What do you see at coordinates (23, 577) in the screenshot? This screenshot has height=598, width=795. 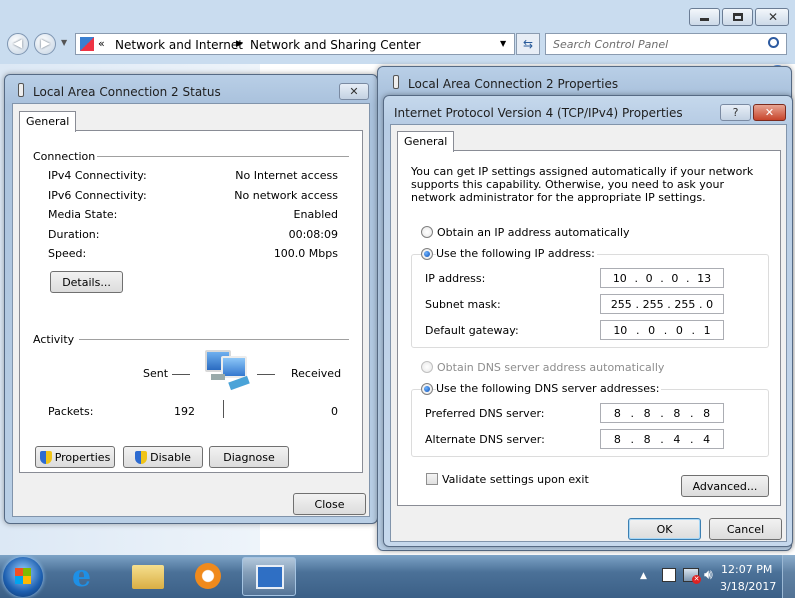 I see `start-button` at bounding box center [23, 577].